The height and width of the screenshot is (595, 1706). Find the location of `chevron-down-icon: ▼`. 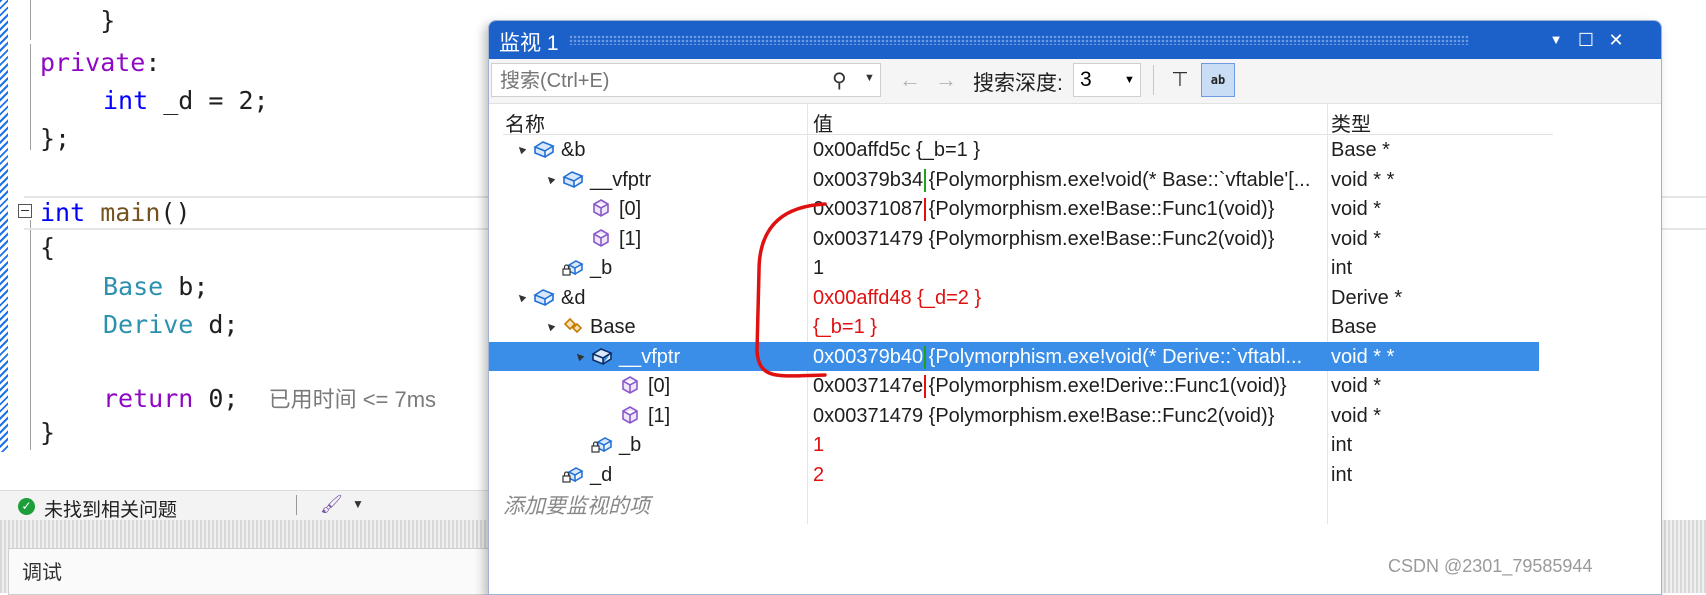

chevron-down-icon: ▼ is located at coordinates (358, 504).